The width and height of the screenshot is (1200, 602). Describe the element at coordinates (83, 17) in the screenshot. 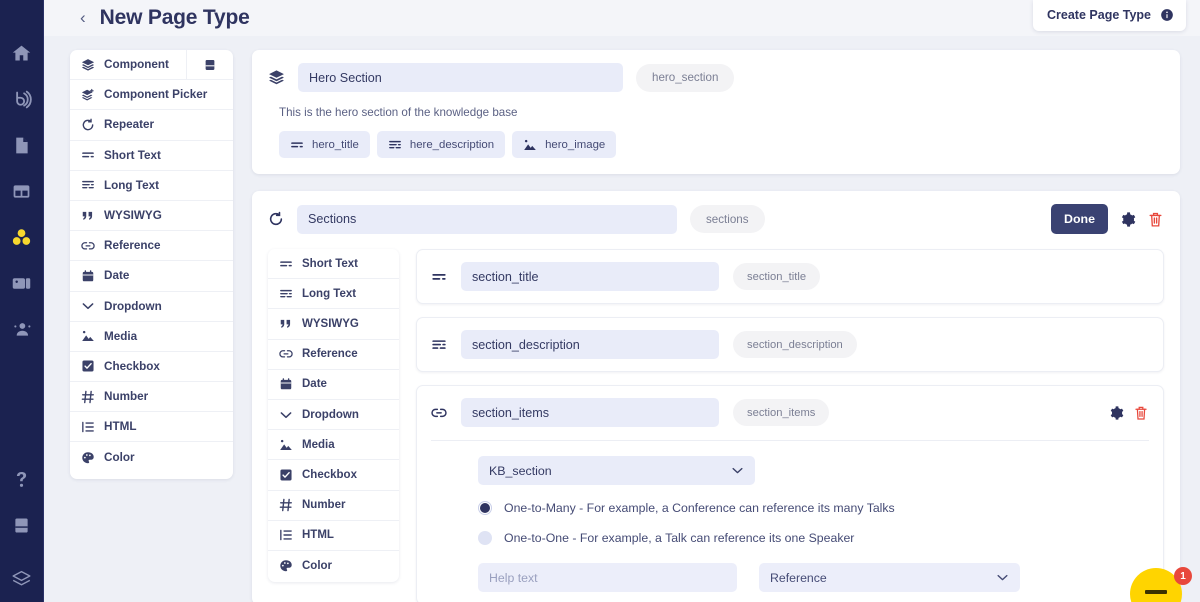

I see `back-button: ‹` at that location.